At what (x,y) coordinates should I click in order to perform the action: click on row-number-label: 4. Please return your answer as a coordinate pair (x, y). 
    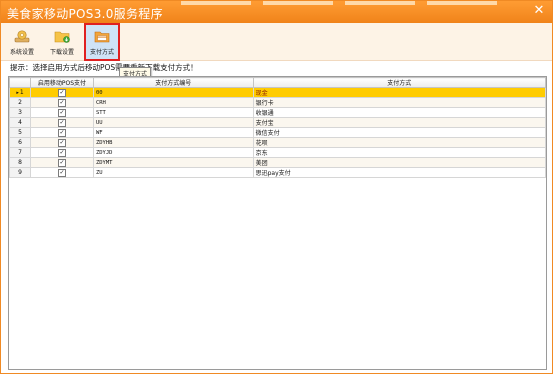
    Looking at the image, I should click on (20, 122).